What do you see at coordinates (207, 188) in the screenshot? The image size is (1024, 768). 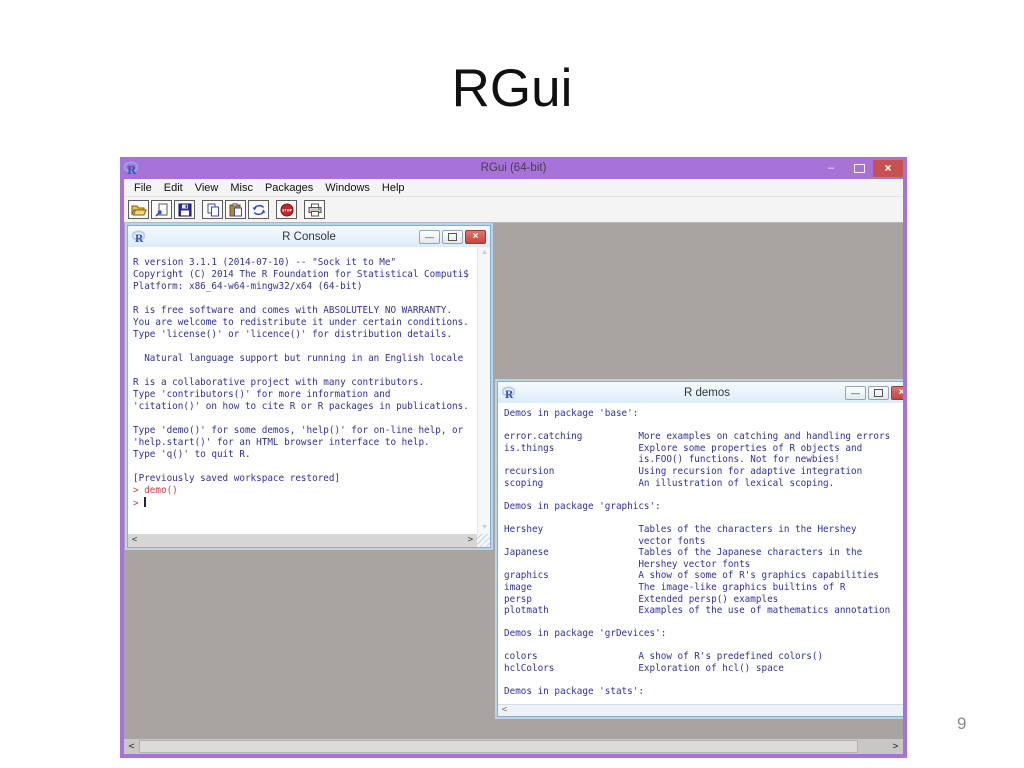 I see `menu-view: View` at bounding box center [207, 188].